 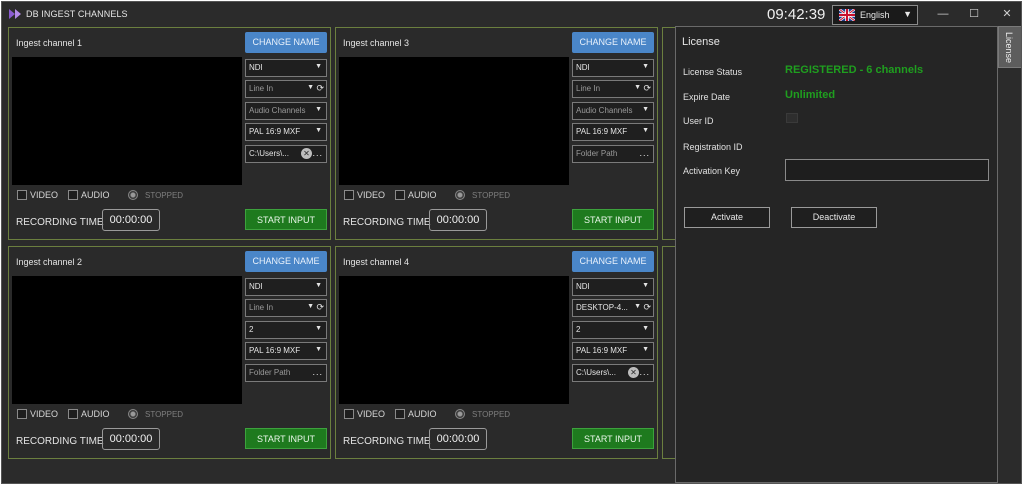 I want to click on minimize-button: —, so click(x=943, y=14).